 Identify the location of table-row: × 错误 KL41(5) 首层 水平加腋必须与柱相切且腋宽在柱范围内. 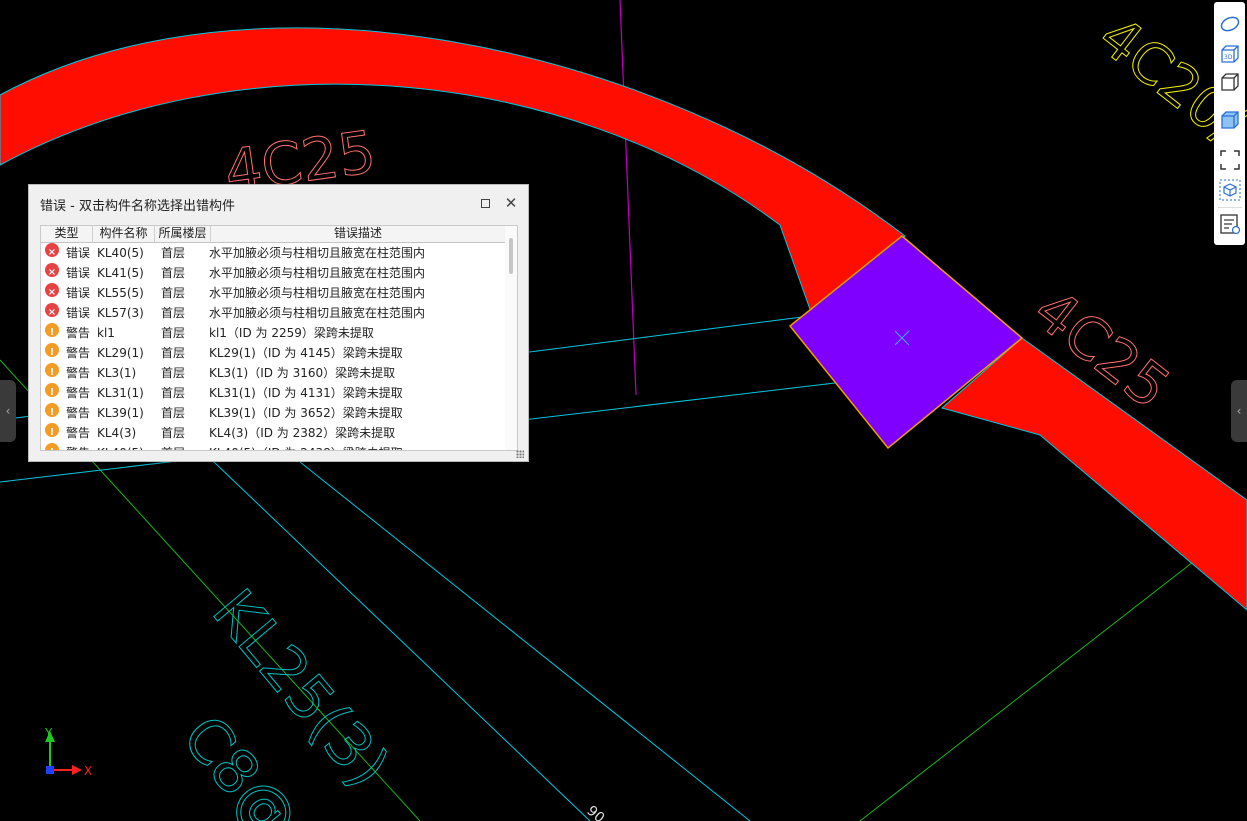
(273, 273).